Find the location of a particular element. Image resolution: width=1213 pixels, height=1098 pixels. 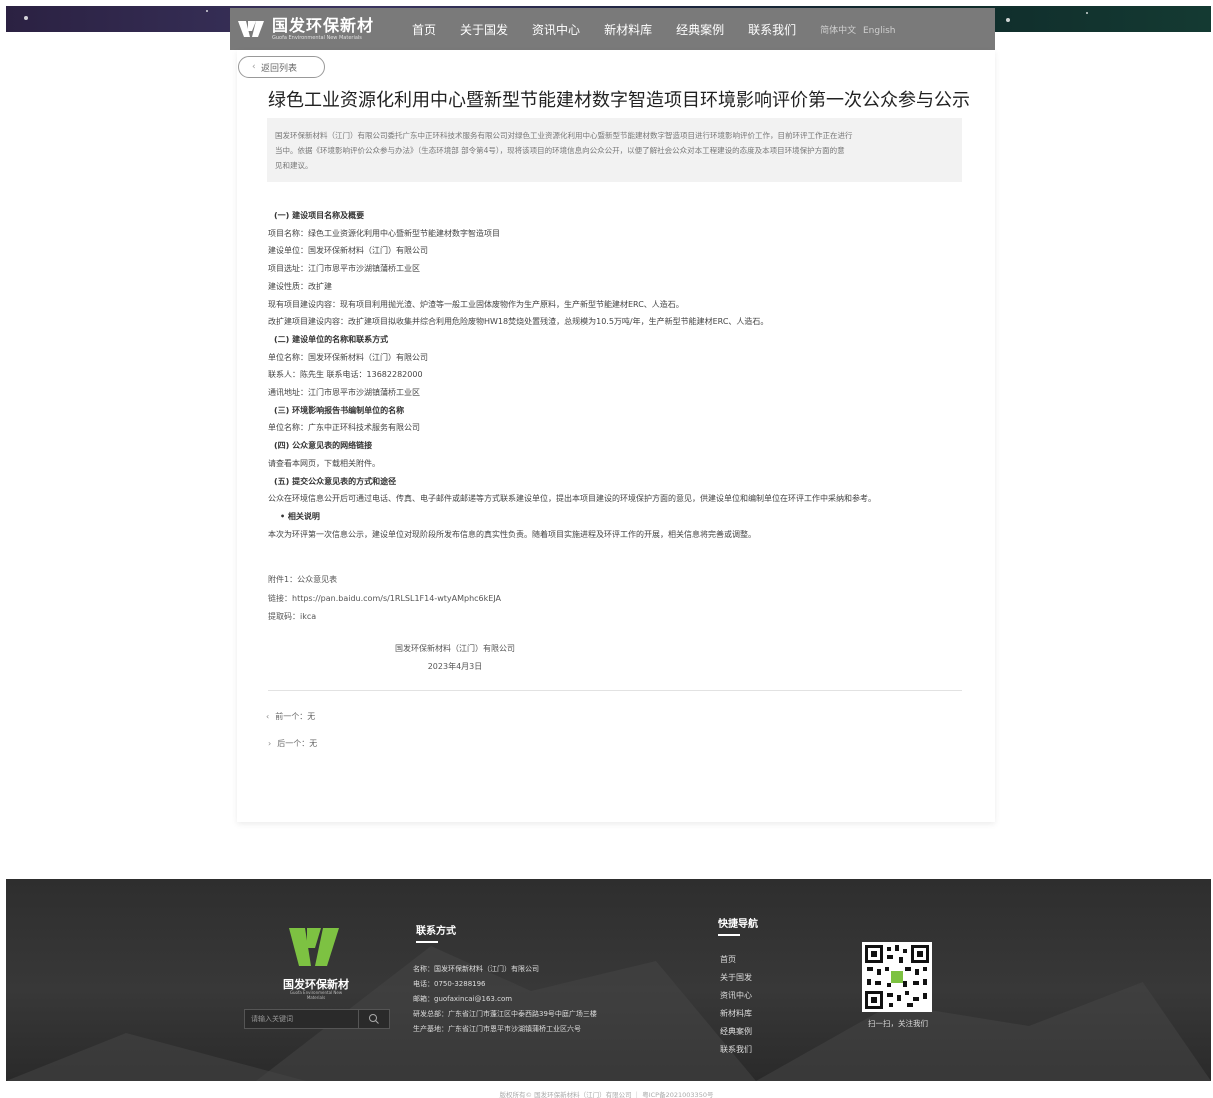

summary-line: 见和建议。 is located at coordinates (294, 165).